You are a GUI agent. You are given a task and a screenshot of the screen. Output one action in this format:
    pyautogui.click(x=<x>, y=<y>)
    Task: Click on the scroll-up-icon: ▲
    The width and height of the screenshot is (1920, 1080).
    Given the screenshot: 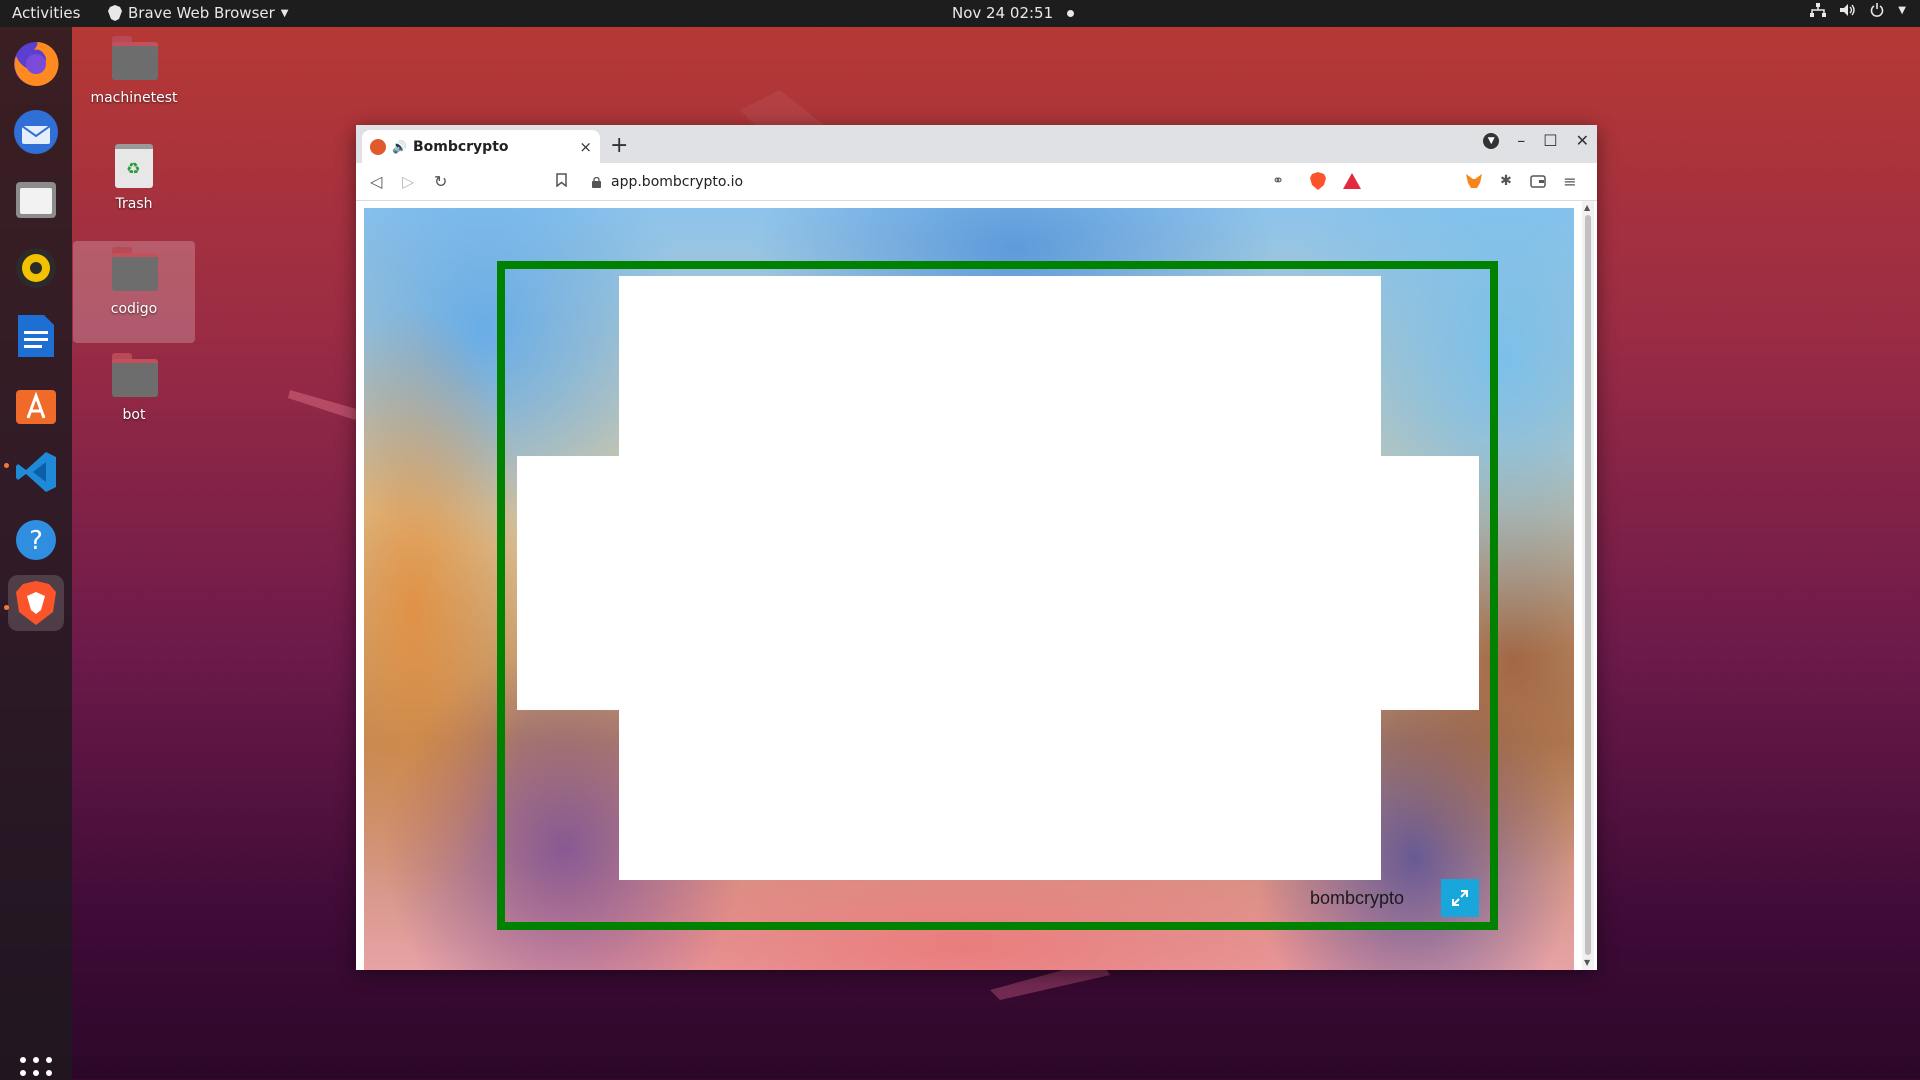 What is the action you would take?
    pyautogui.click(x=1587, y=207)
    